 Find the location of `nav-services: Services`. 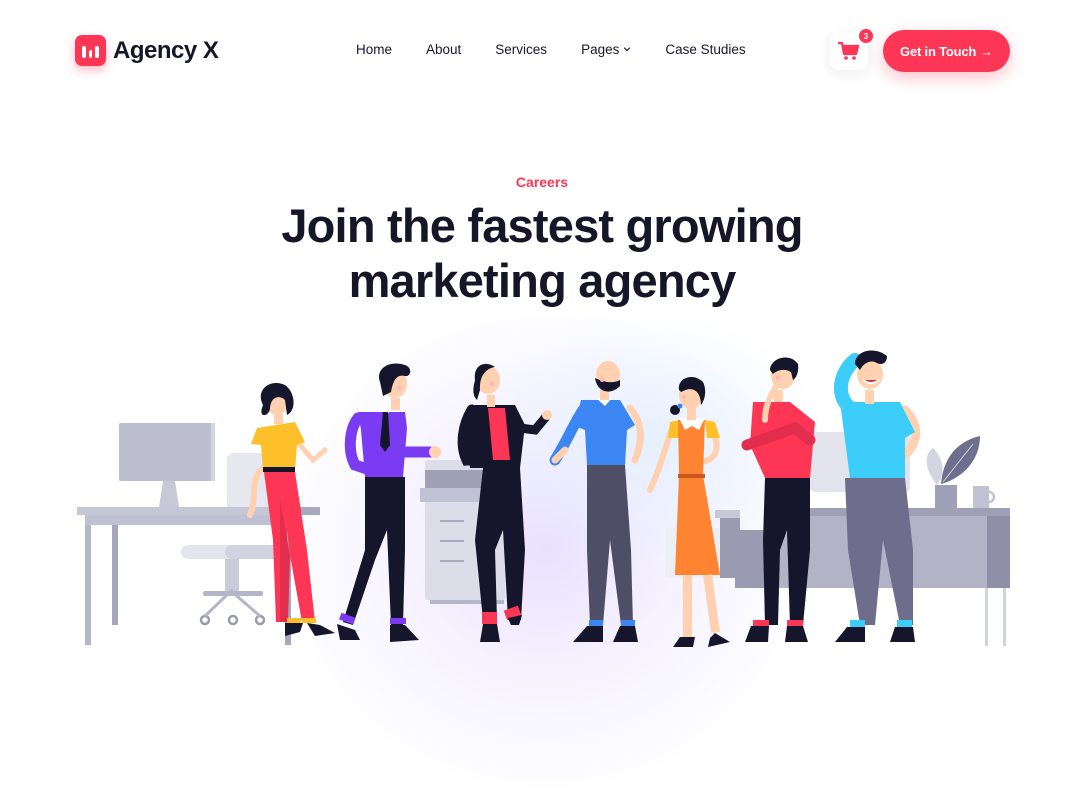

nav-services: Services is located at coordinates (521, 49).